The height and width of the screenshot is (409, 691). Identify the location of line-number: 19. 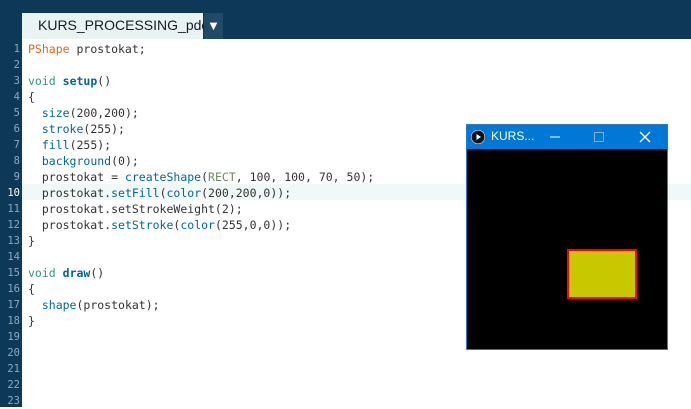
(13, 337).